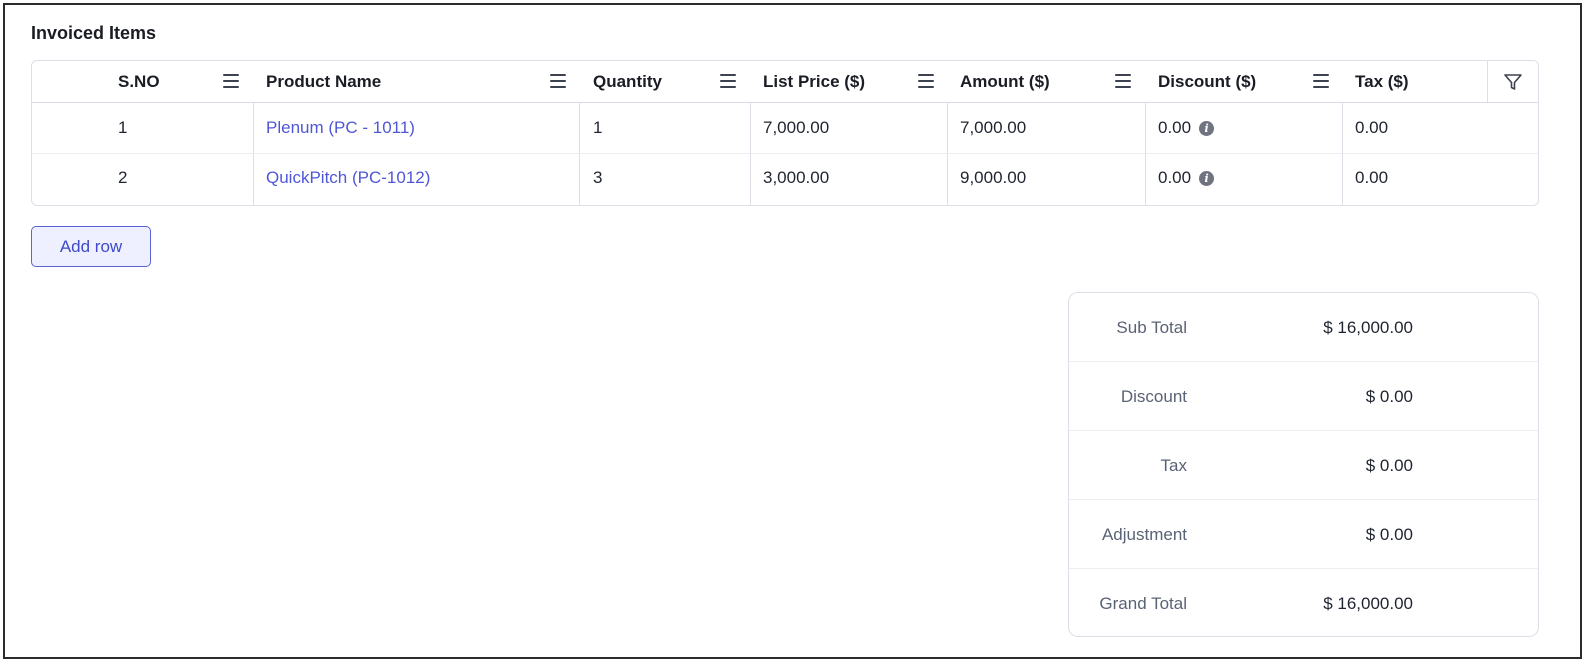 This screenshot has height=666, width=1589. I want to click on grand-total-value: $ 16,000.00, so click(1368, 603).